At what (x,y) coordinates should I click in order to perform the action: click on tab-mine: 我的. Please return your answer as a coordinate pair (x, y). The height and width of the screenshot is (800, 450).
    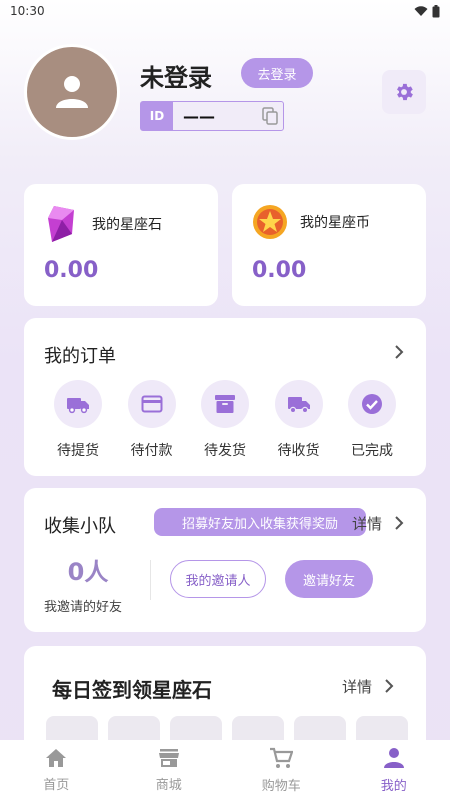
    Looking at the image, I should click on (394, 770).